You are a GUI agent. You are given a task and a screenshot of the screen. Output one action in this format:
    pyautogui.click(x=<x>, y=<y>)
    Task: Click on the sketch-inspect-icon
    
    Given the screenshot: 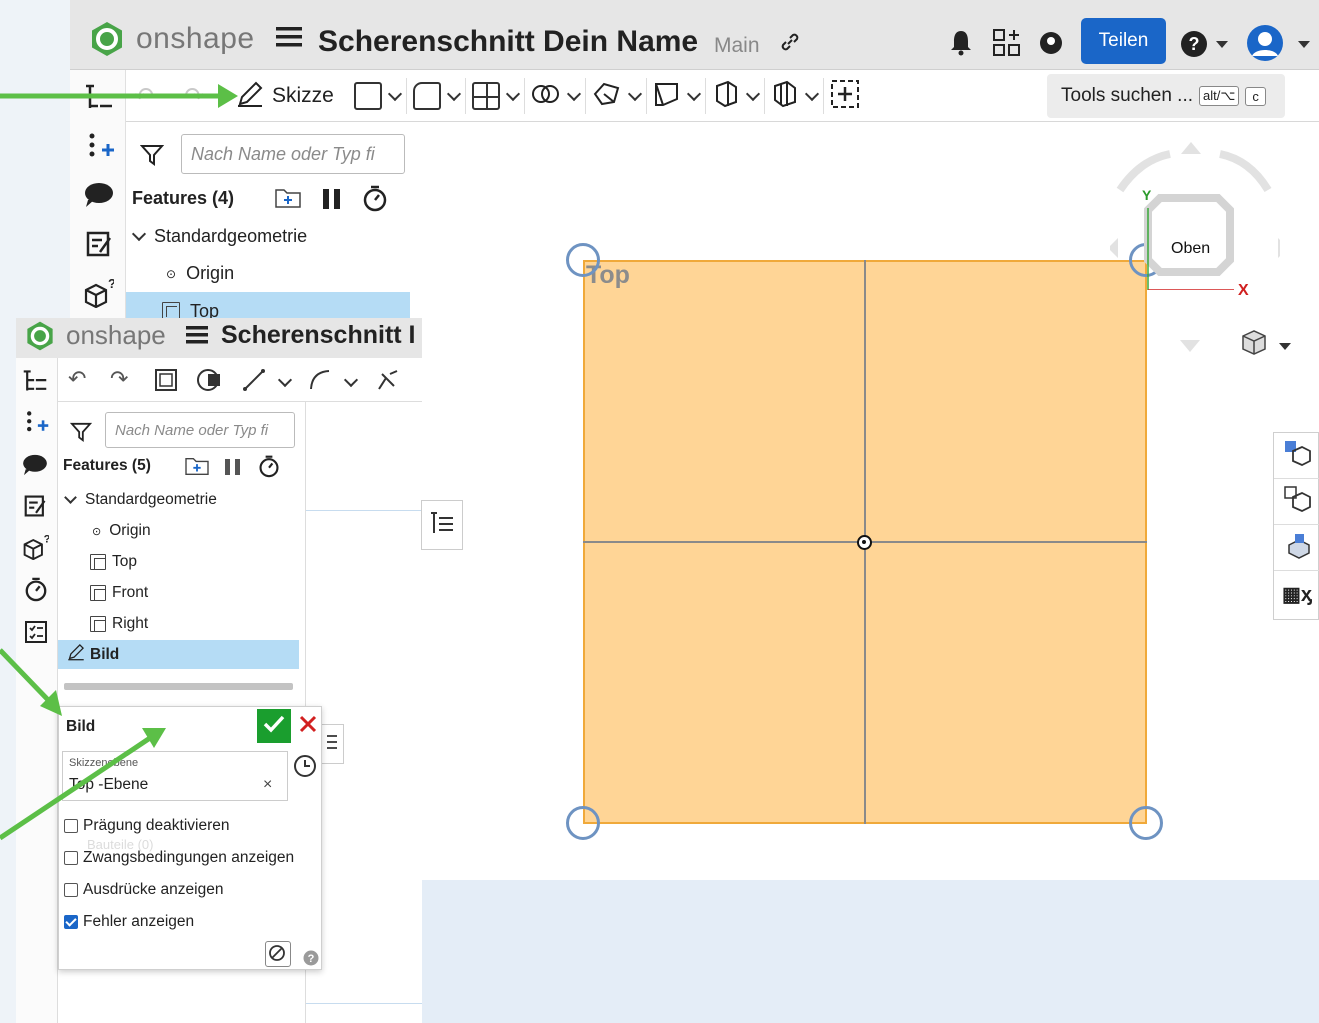 What is the action you would take?
    pyautogui.click(x=278, y=954)
    